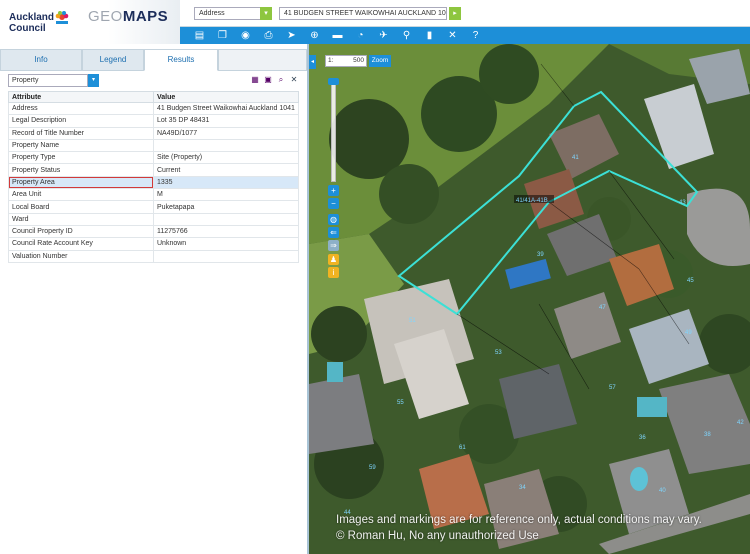  I want to click on help-icon: ?, so click(475, 35).